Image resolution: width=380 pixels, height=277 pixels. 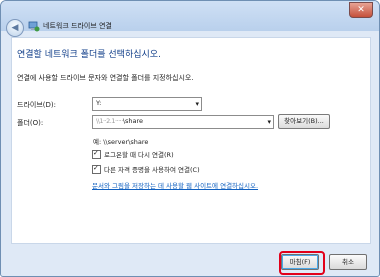 I want to click on page-description: 연결에 사용할 드라이브 문자와 연결할 폴더를 지정하십시오., so click(x=105, y=78).